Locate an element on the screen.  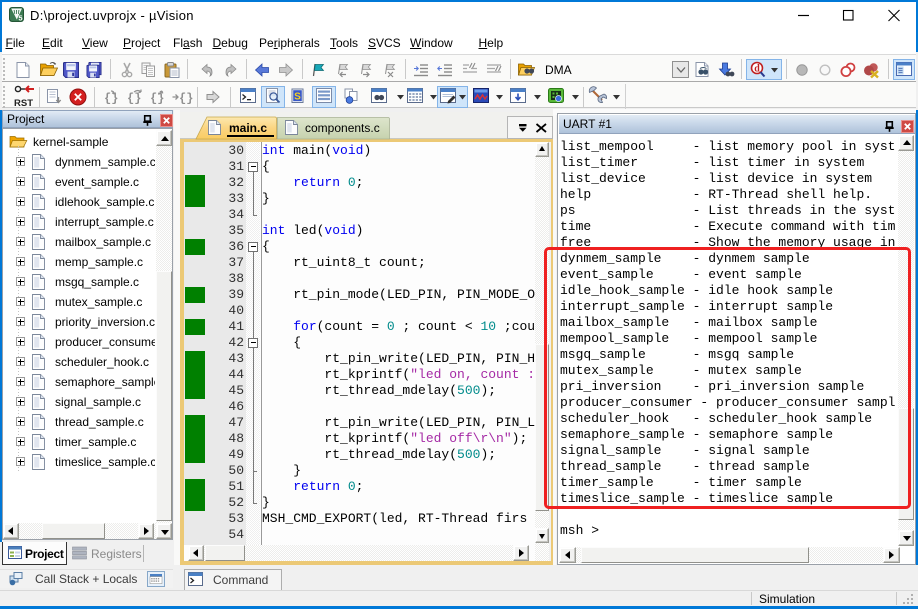
svg-text: d is located at coordinates (757, 69).